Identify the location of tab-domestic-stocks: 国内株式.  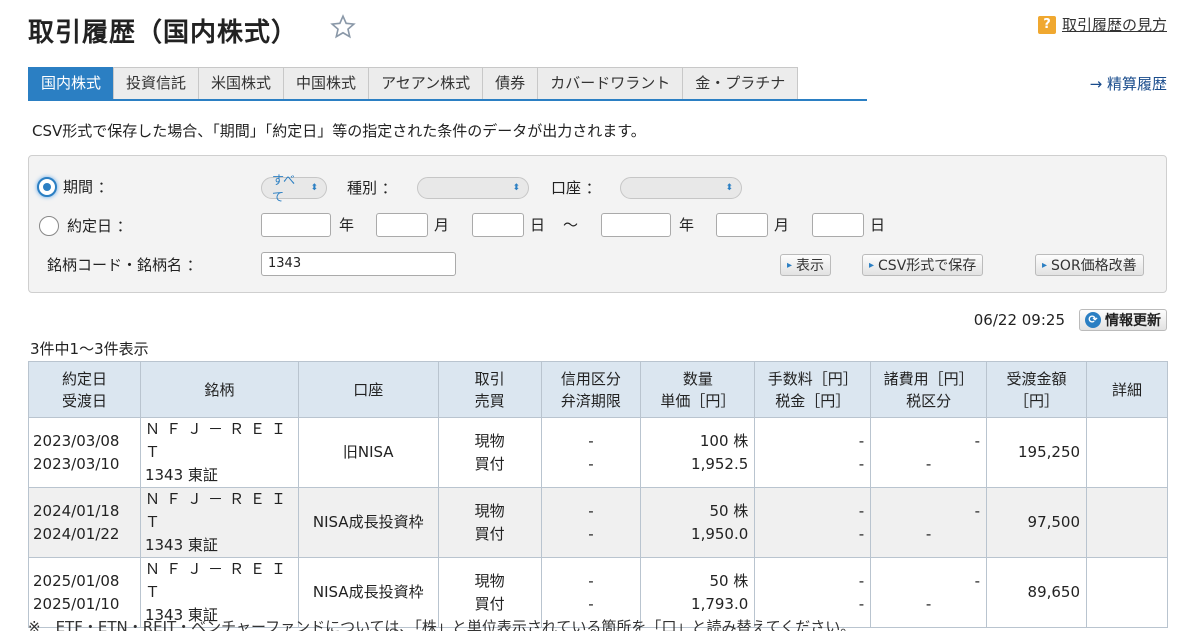
(71, 83).